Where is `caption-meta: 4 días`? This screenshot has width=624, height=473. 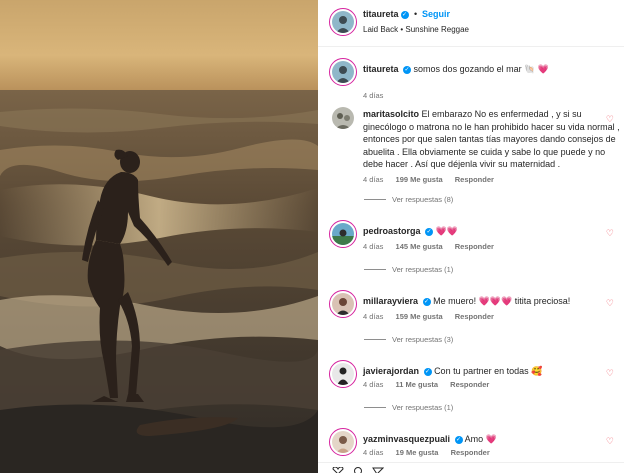
caption-meta: 4 días is located at coordinates (378, 95).